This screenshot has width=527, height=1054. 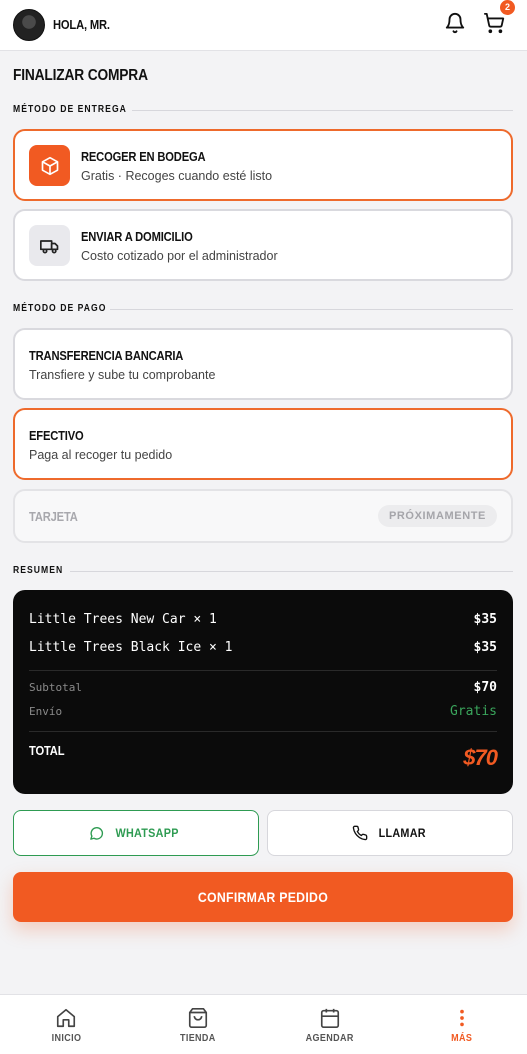 I want to click on home-icon, so click(x=66, y=1017).